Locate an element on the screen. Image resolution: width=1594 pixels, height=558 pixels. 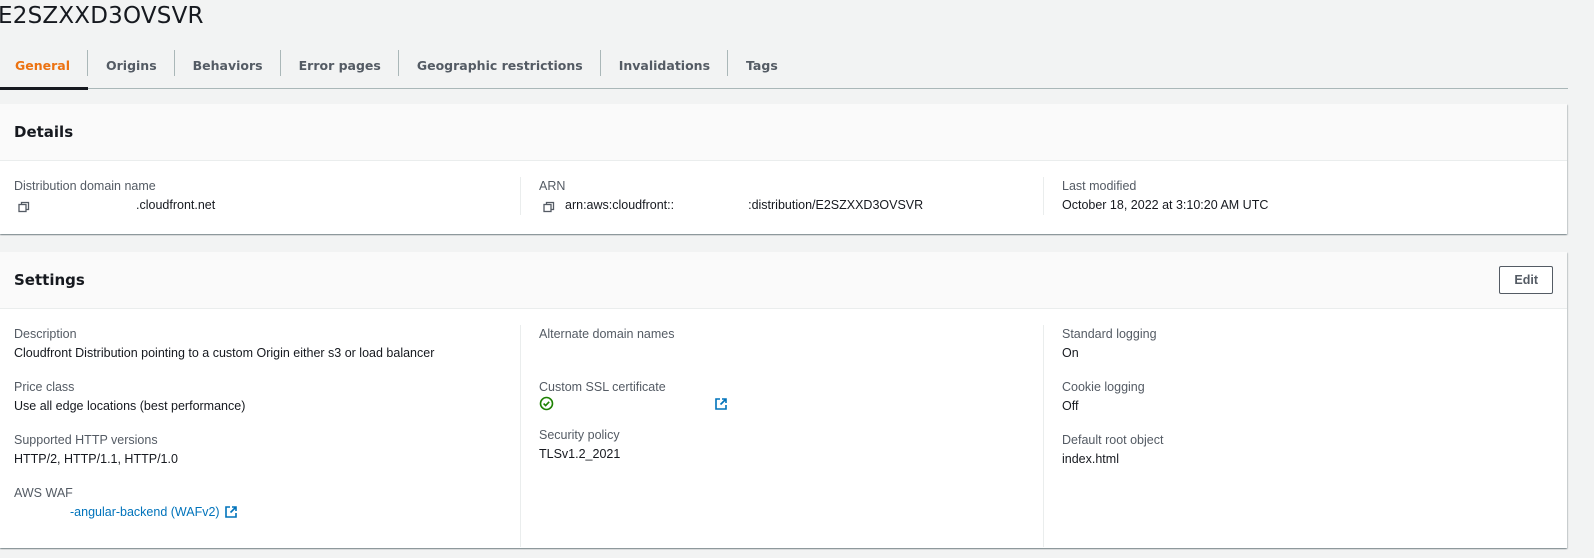
domain-value: .cloudfront.net is located at coordinates (260, 205).